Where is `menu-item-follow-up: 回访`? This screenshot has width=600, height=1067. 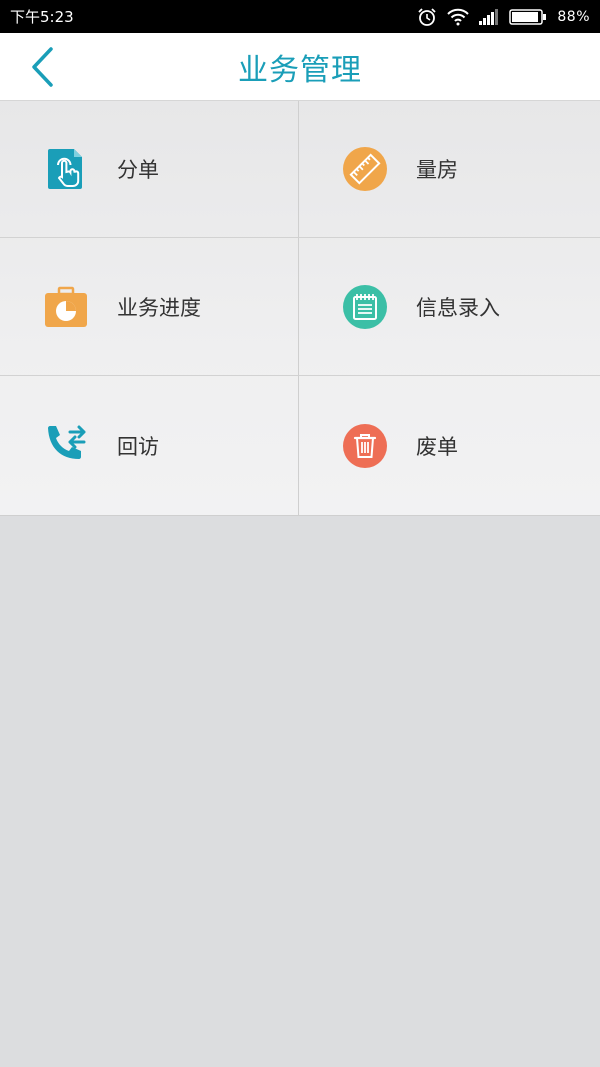 menu-item-follow-up: 回访 is located at coordinates (149, 445).